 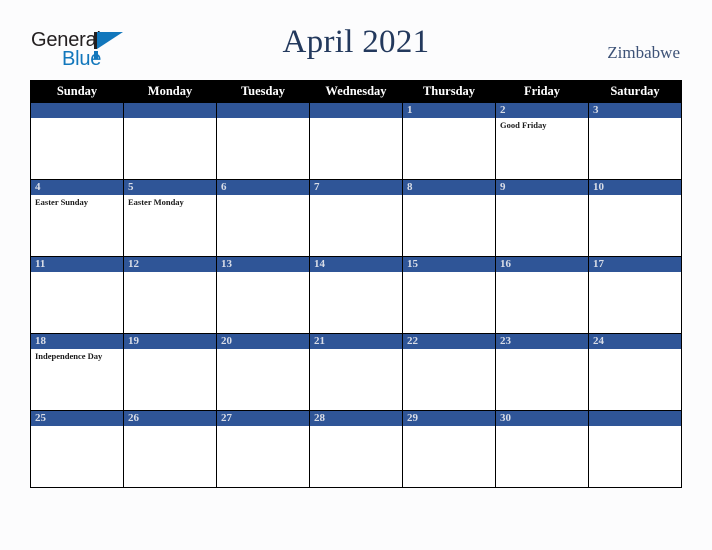 I want to click on weekday-header-friday: Friday, so click(x=542, y=91).